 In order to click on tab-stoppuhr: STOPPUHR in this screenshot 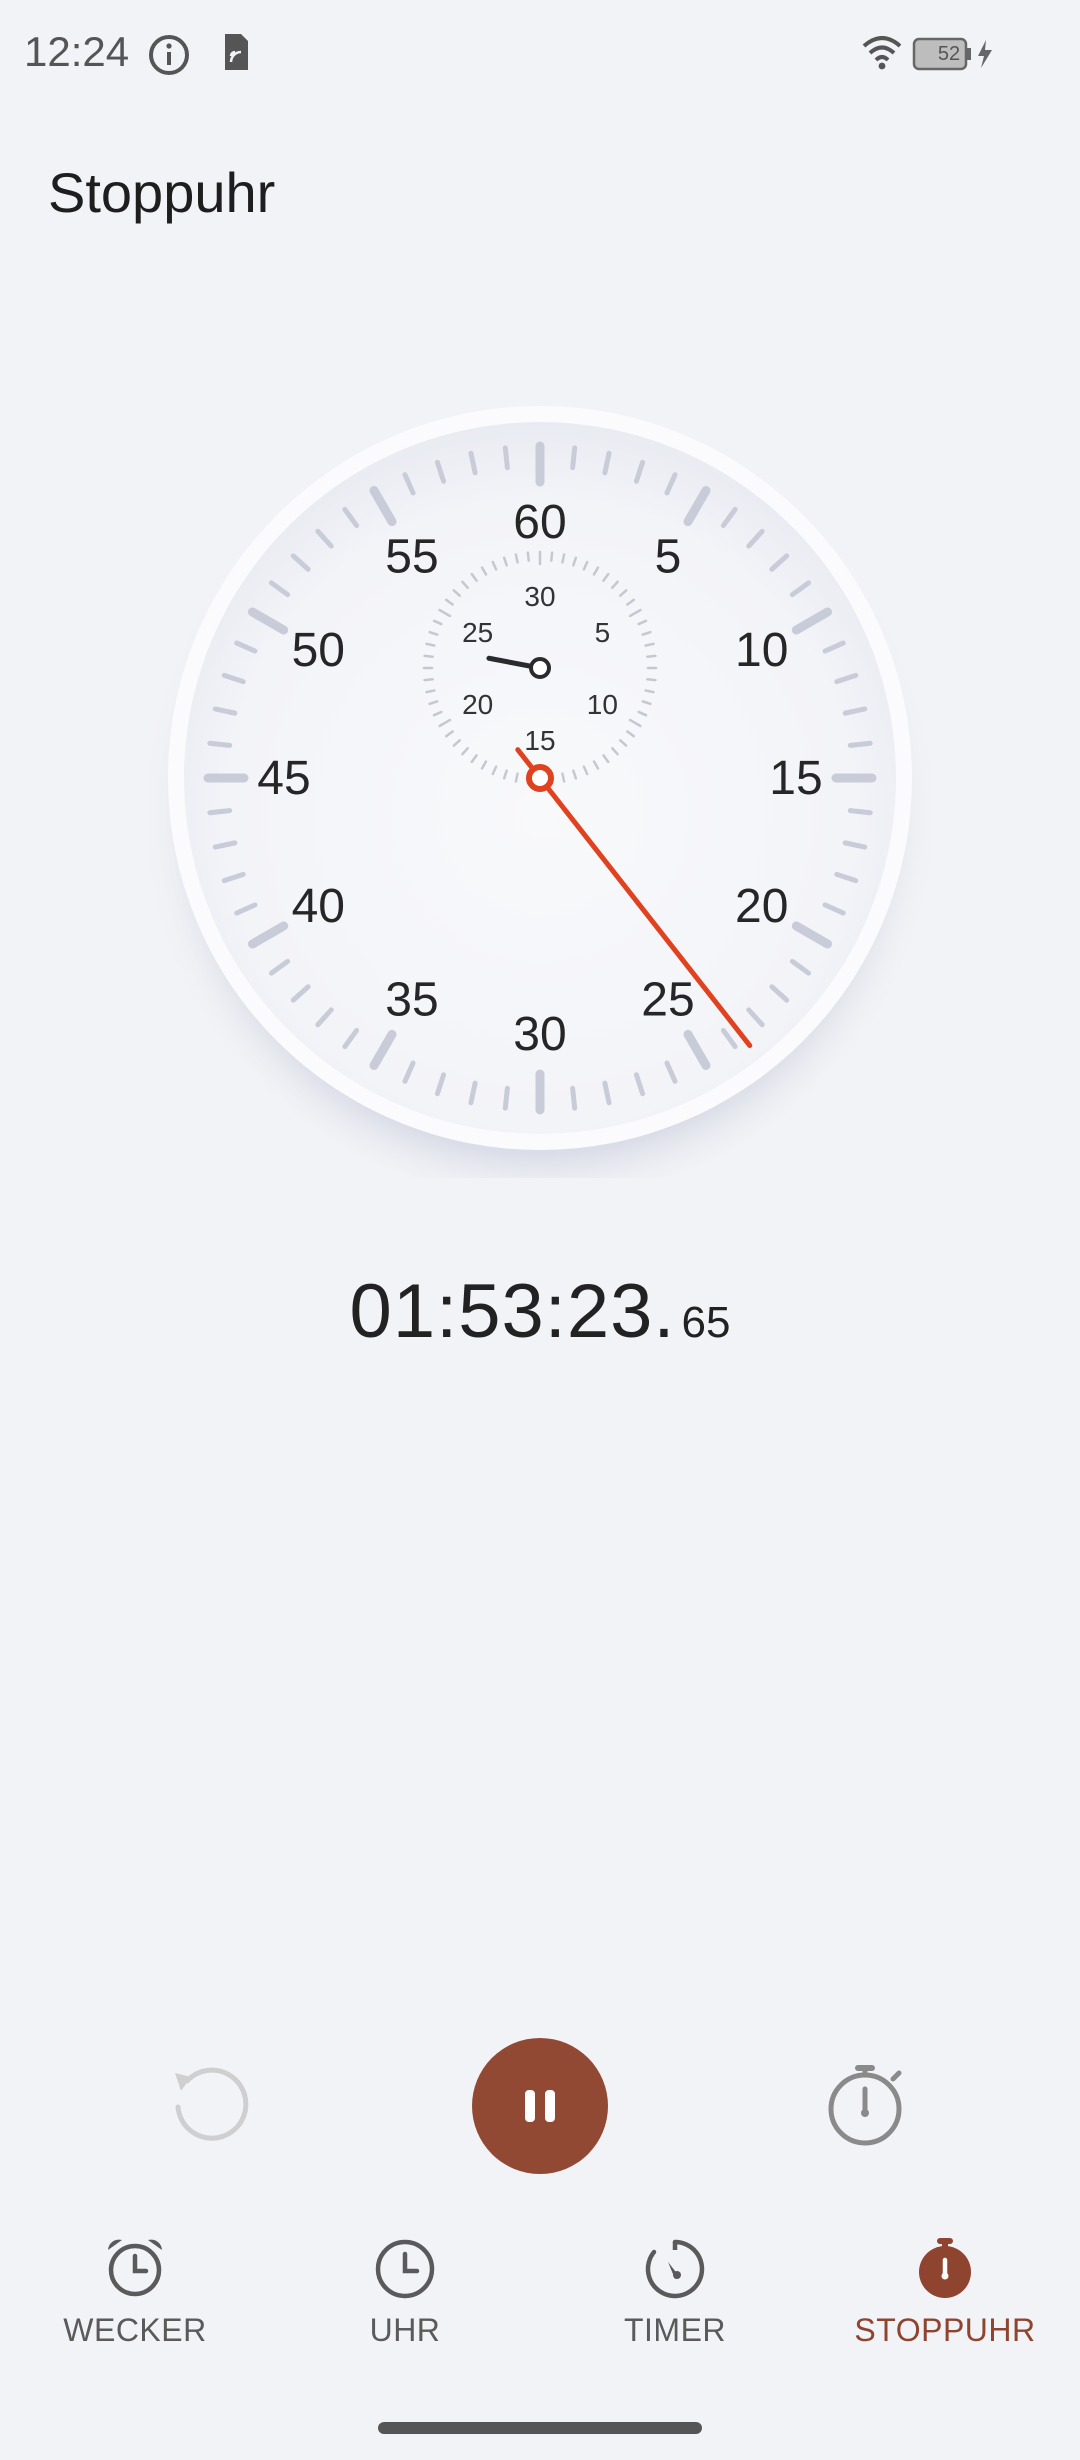, I will do `click(945, 2300)`.